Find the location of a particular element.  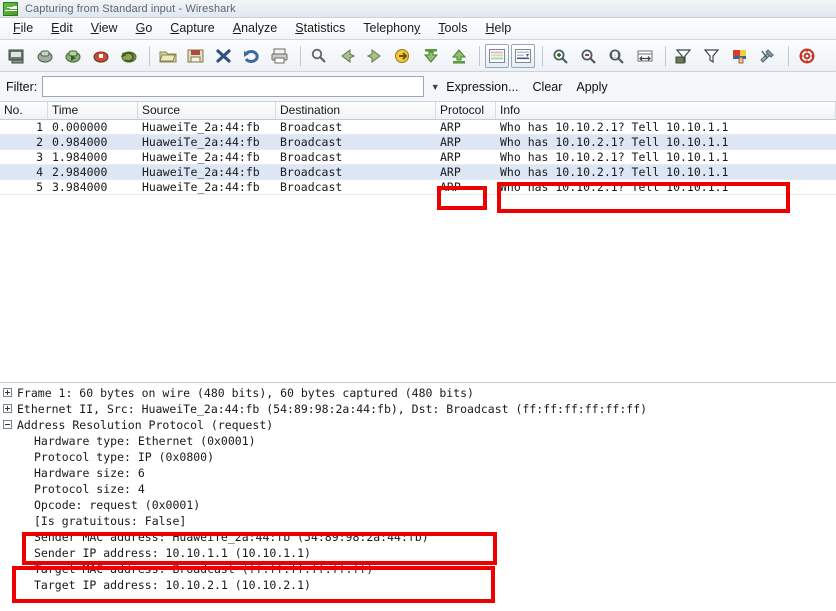

detail-row: [Is gratuitous: False] is located at coordinates (418, 521).